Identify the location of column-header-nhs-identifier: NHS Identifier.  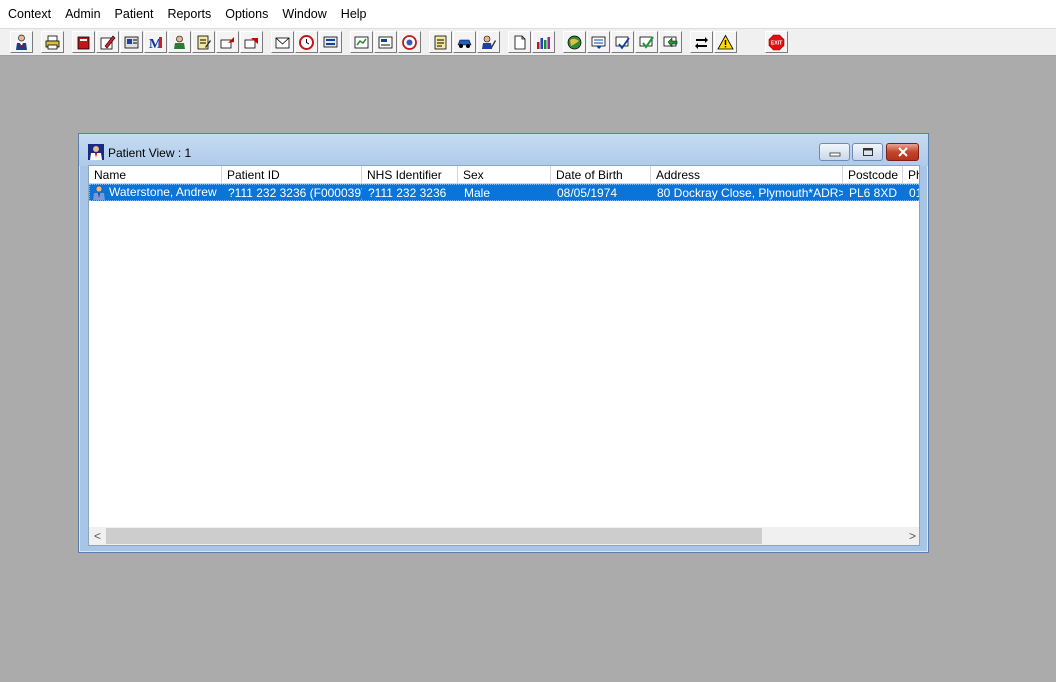
(410, 175).